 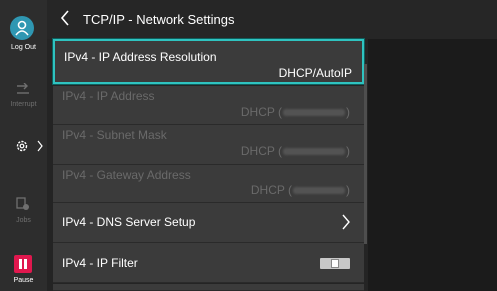 I want to click on logout-label: Log Out, so click(x=23, y=47).